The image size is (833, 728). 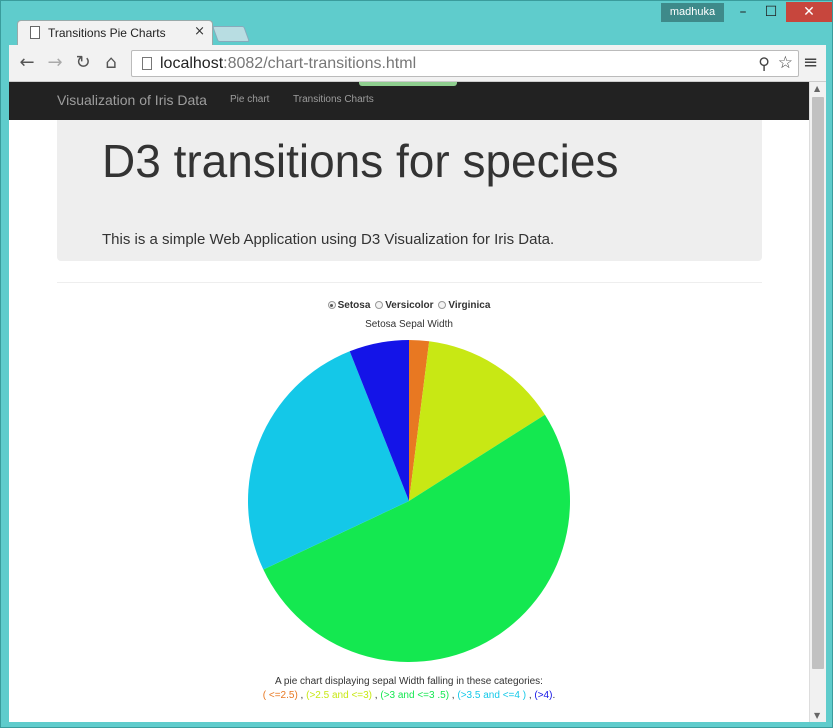 What do you see at coordinates (320, 63) in the screenshot?
I see `url-path: :8082/chart-transitions.html` at bounding box center [320, 63].